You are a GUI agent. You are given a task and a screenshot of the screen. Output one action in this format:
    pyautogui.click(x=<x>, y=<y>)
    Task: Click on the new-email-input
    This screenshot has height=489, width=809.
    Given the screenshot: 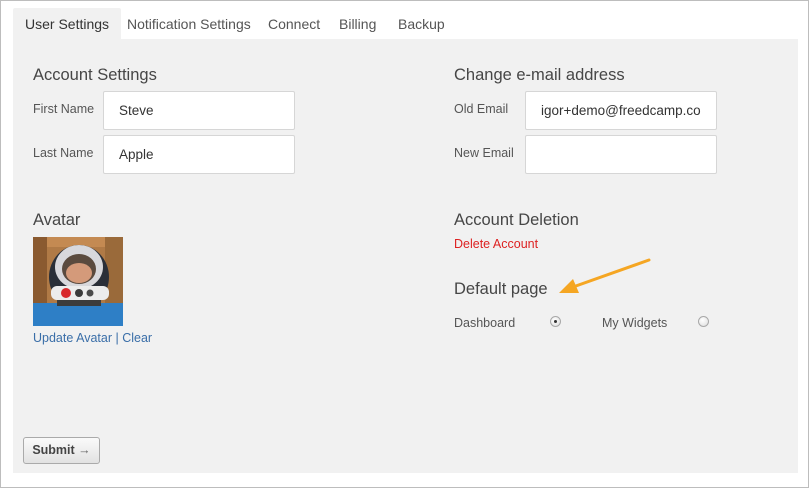 What is the action you would take?
    pyautogui.click(x=621, y=154)
    